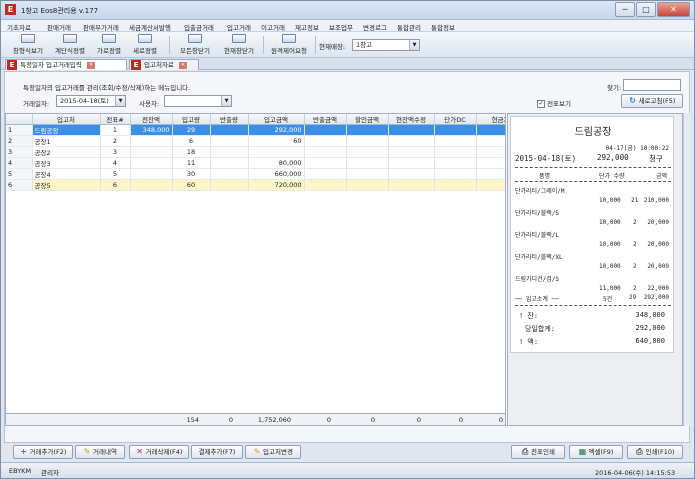 This screenshot has height=479, width=695. Describe the element at coordinates (19, 27) in the screenshot. I see `menu-basic-data: 기초자료` at that location.